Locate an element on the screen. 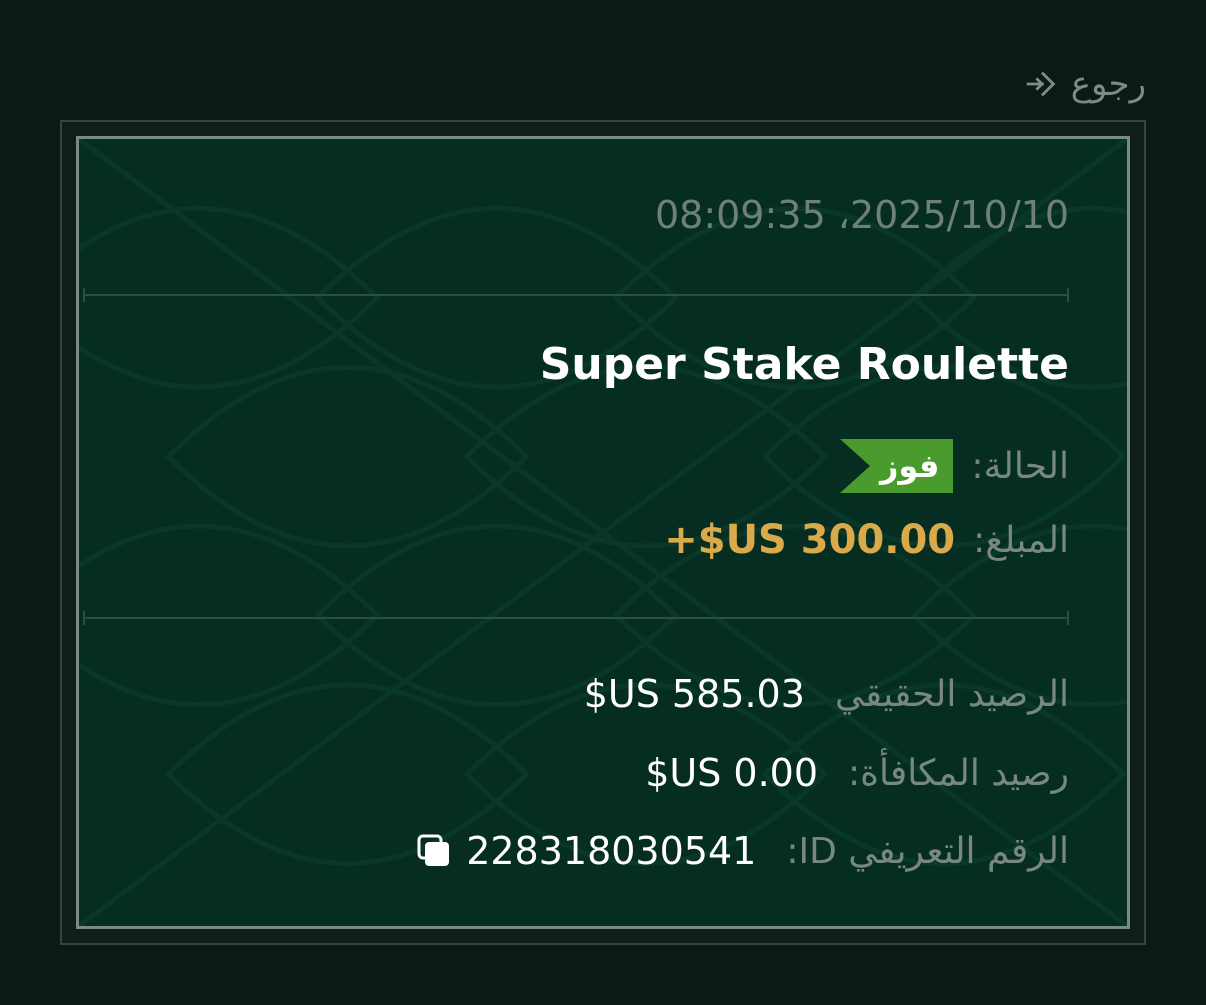  bonus-balance-row: رصيد المكافأة: $US 0.00 is located at coordinates (857, 773).